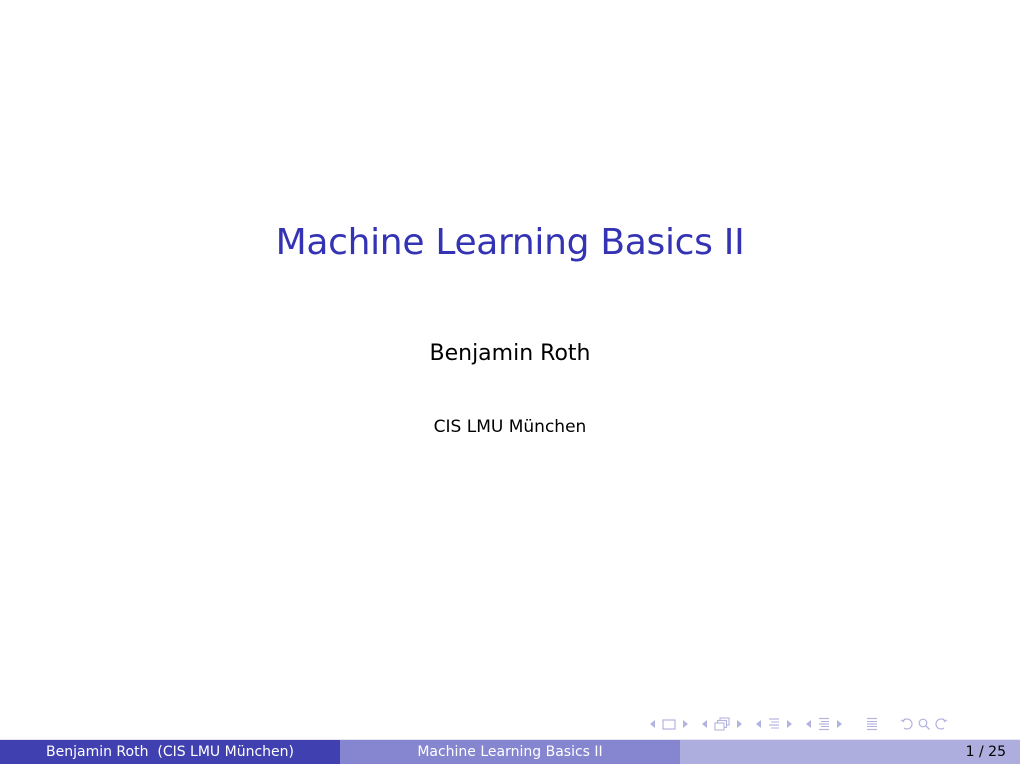  Describe the element at coordinates (510, 427) in the screenshot. I see `institute-name: CIS LMU München` at that location.